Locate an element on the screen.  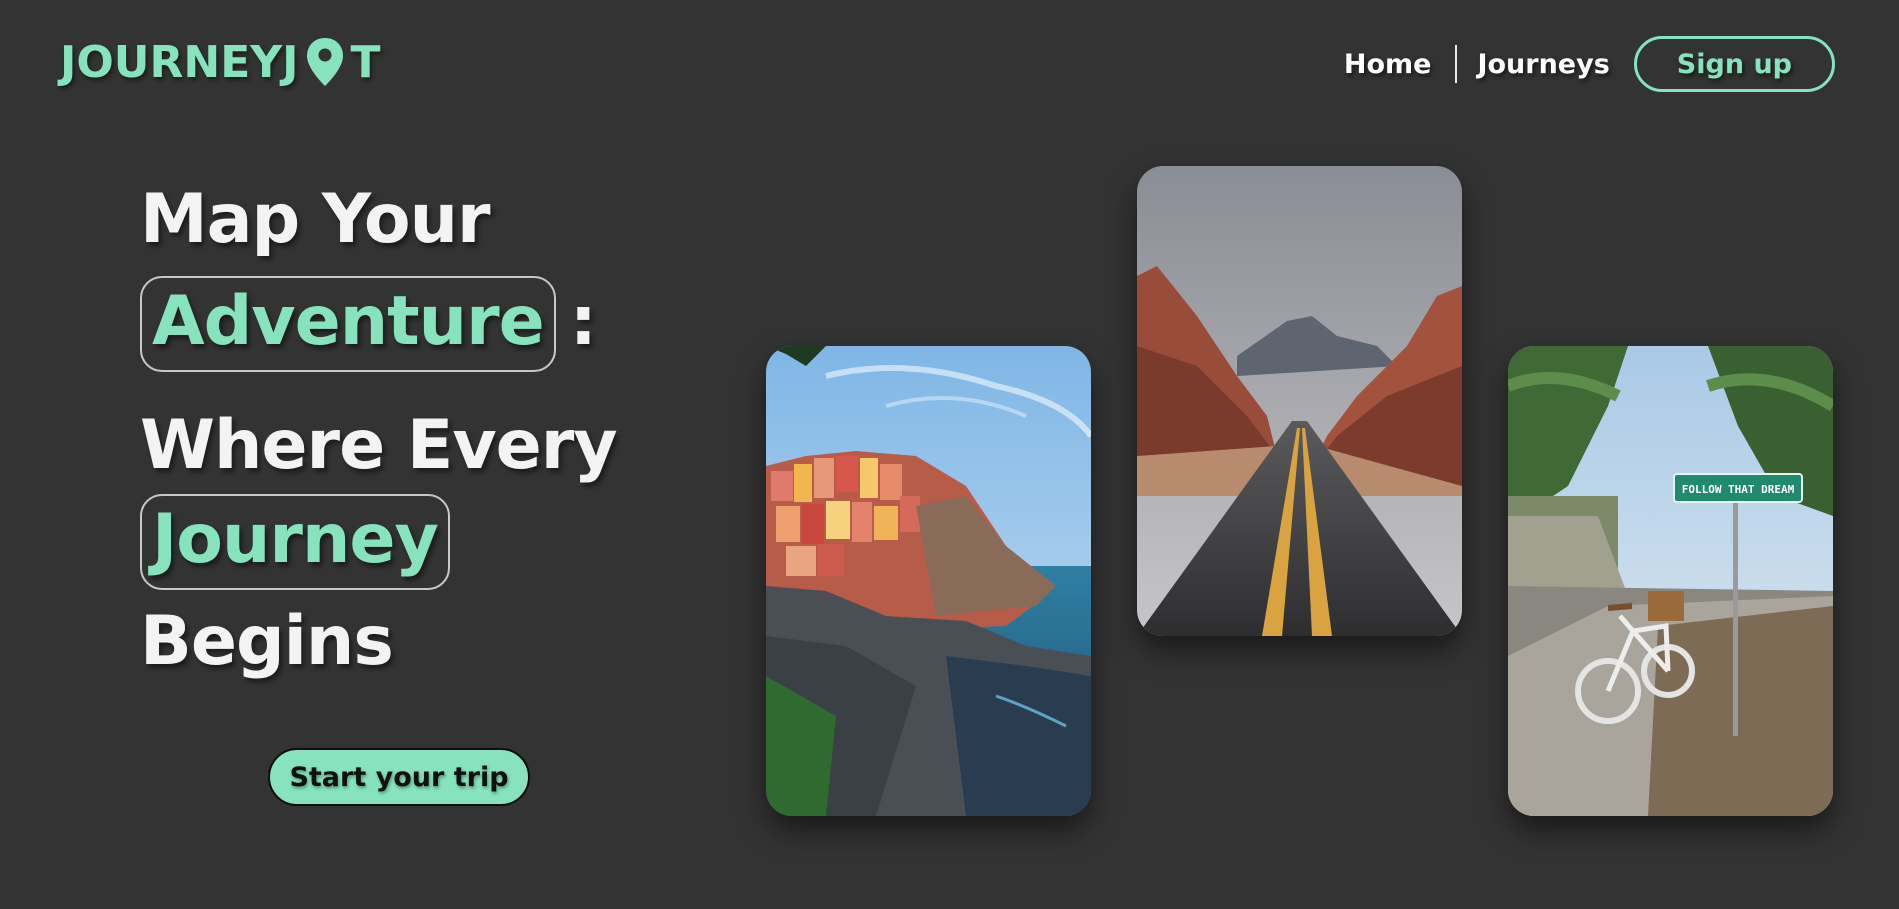
hero-line-4: Journey is located at coordinates (295, 542).